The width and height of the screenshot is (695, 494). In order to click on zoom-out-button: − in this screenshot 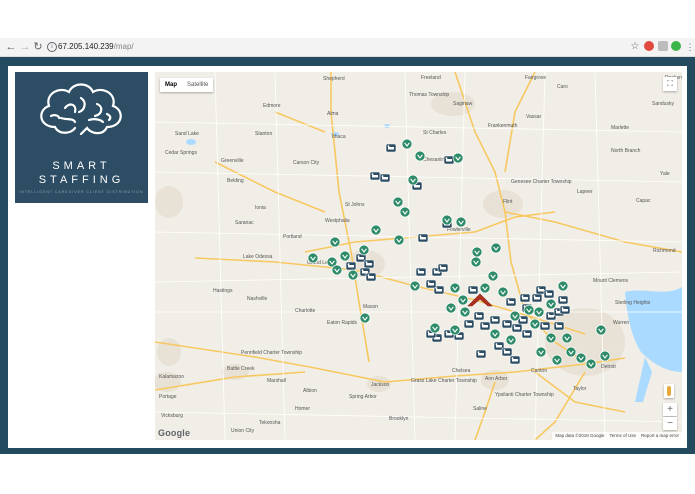, I will do `click(670, 423)`.